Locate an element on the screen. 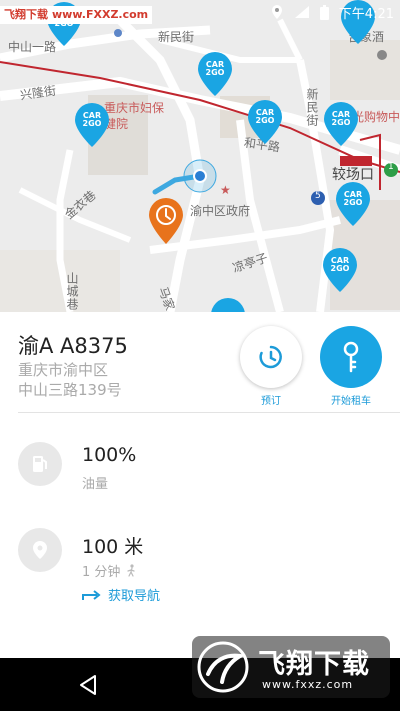 The image size is (400, 711). distance-icon-circle is located at coordinates (40, 550).